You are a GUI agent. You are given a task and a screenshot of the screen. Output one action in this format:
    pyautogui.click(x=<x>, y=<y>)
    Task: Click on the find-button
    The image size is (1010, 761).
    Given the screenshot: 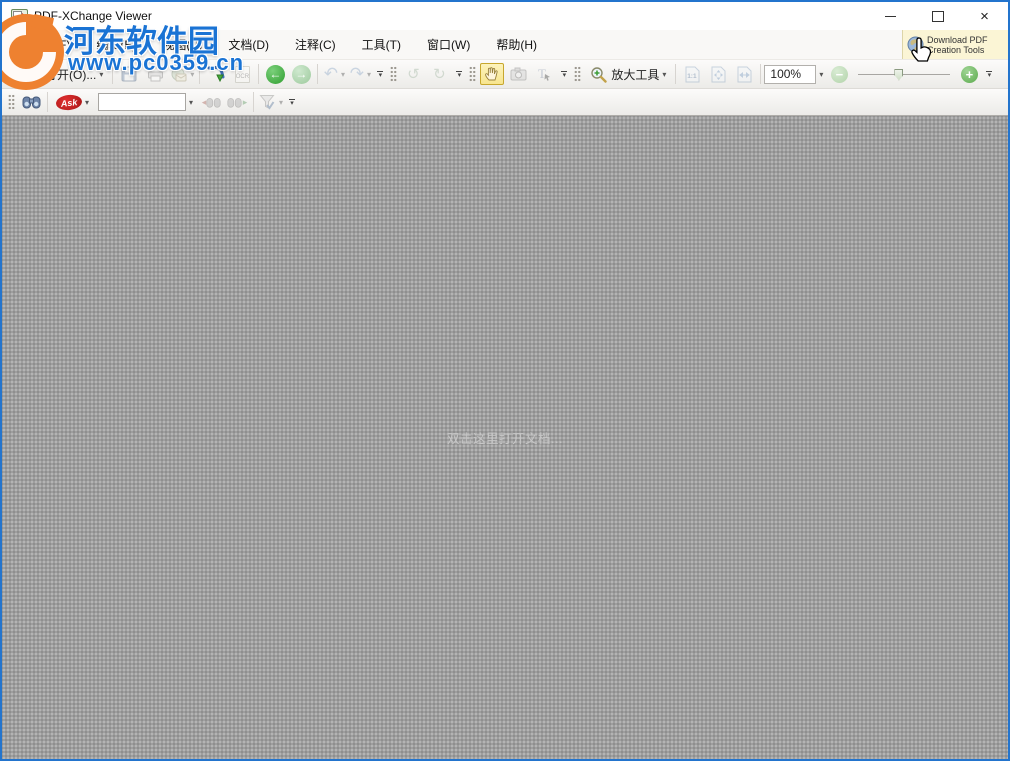 What is the action you would take?
    pyautogui.click(x=31, y=102)
    